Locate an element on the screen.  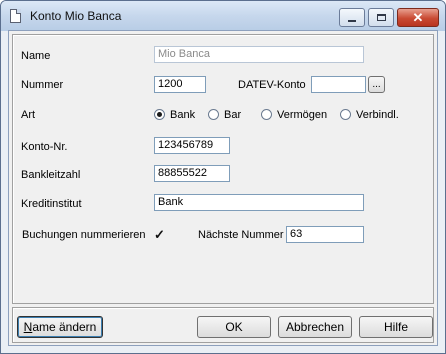
radio-bar-label: Bar is located at coordinates (232, 115).